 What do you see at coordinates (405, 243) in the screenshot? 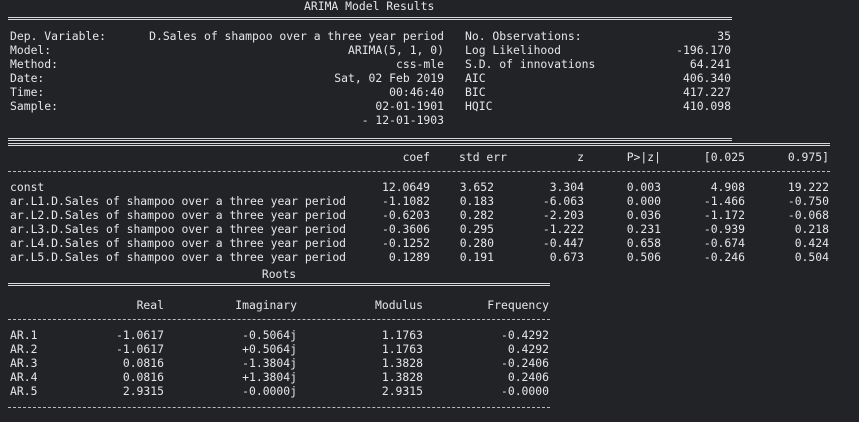
I see `coef-value: -0.1252` at bounding box center [405, 243].